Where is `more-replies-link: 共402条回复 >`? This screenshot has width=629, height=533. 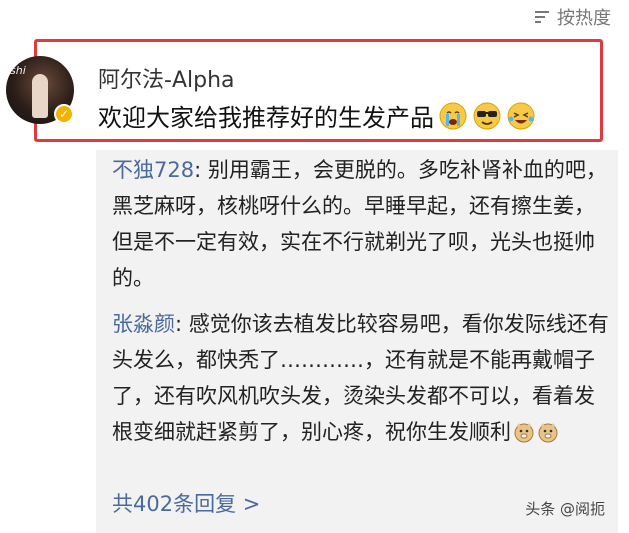 more-replies-link: 共402条回复 > is located at coordinates (186, 503).